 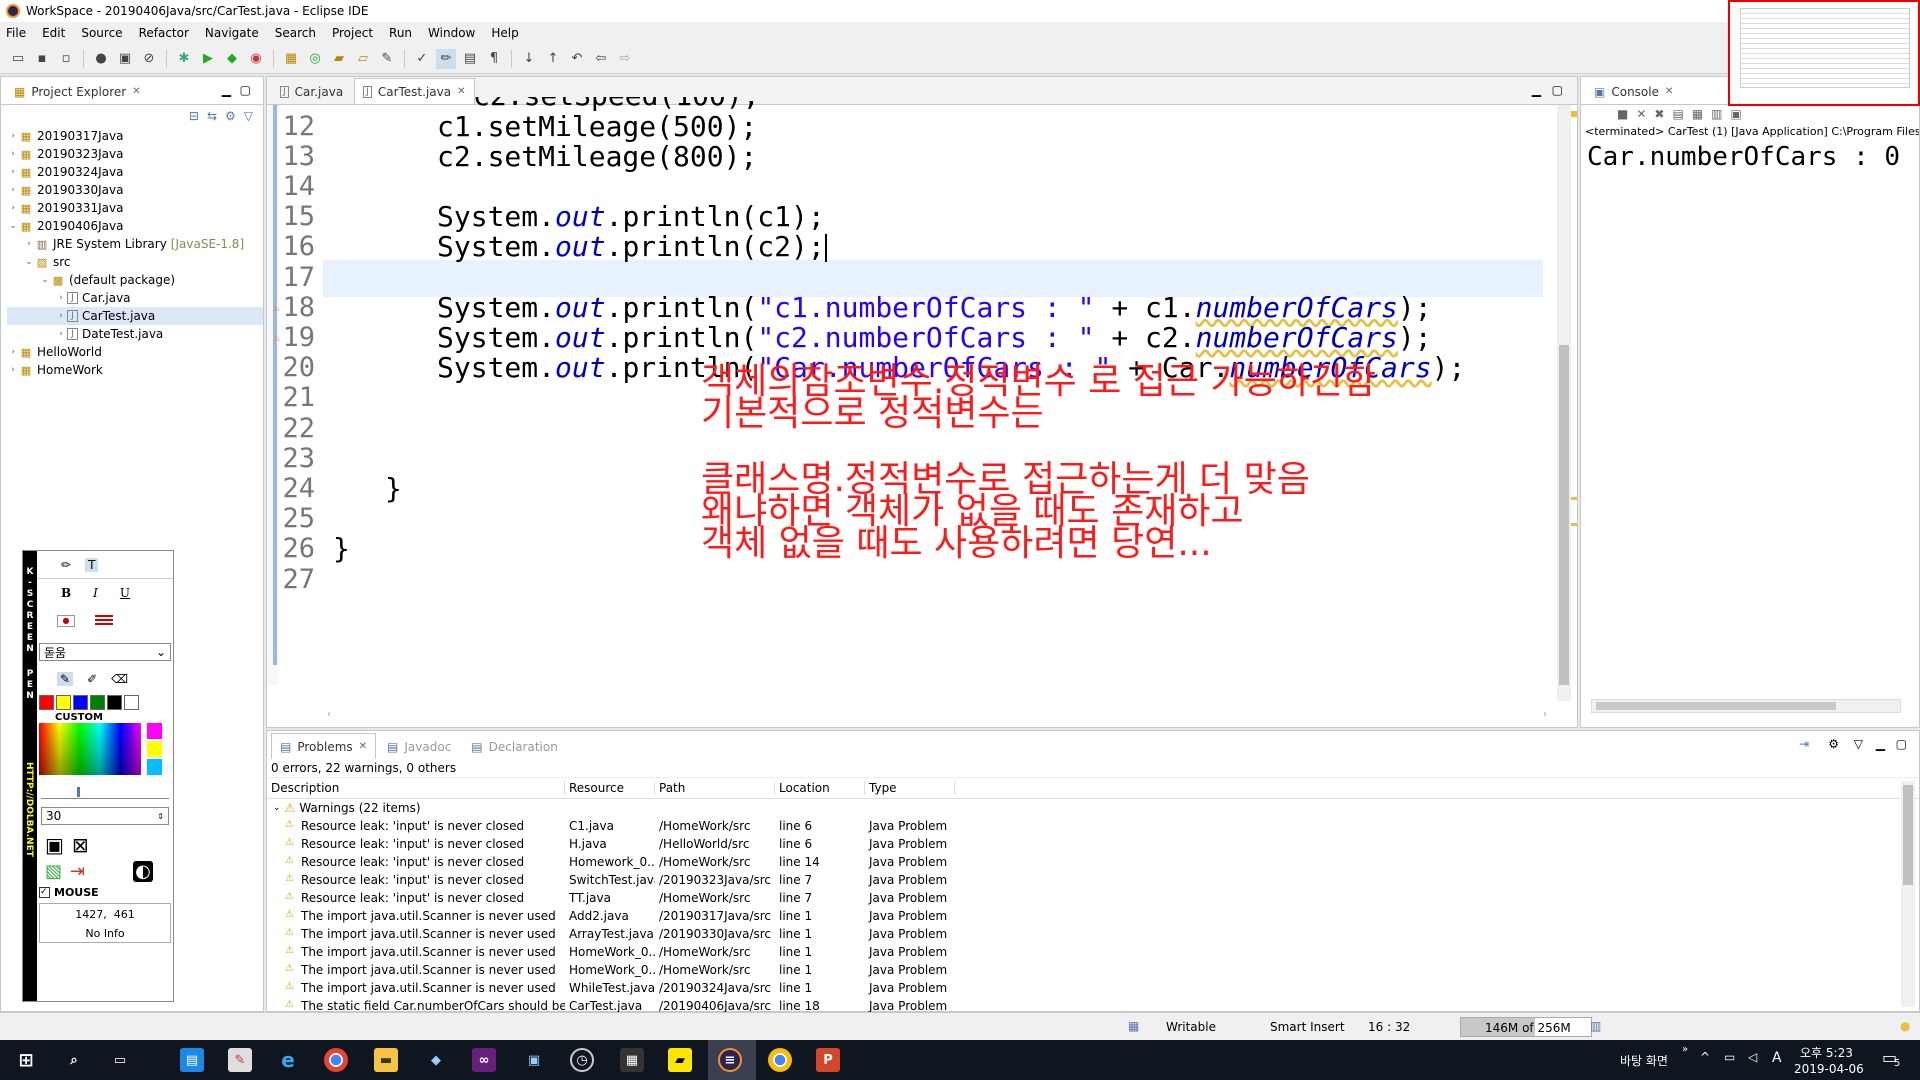 What do you see at coordinates (105, 652) in the screenshot?
I see `font-select: 돋움 ⌄` at bounding box center [105, 652].